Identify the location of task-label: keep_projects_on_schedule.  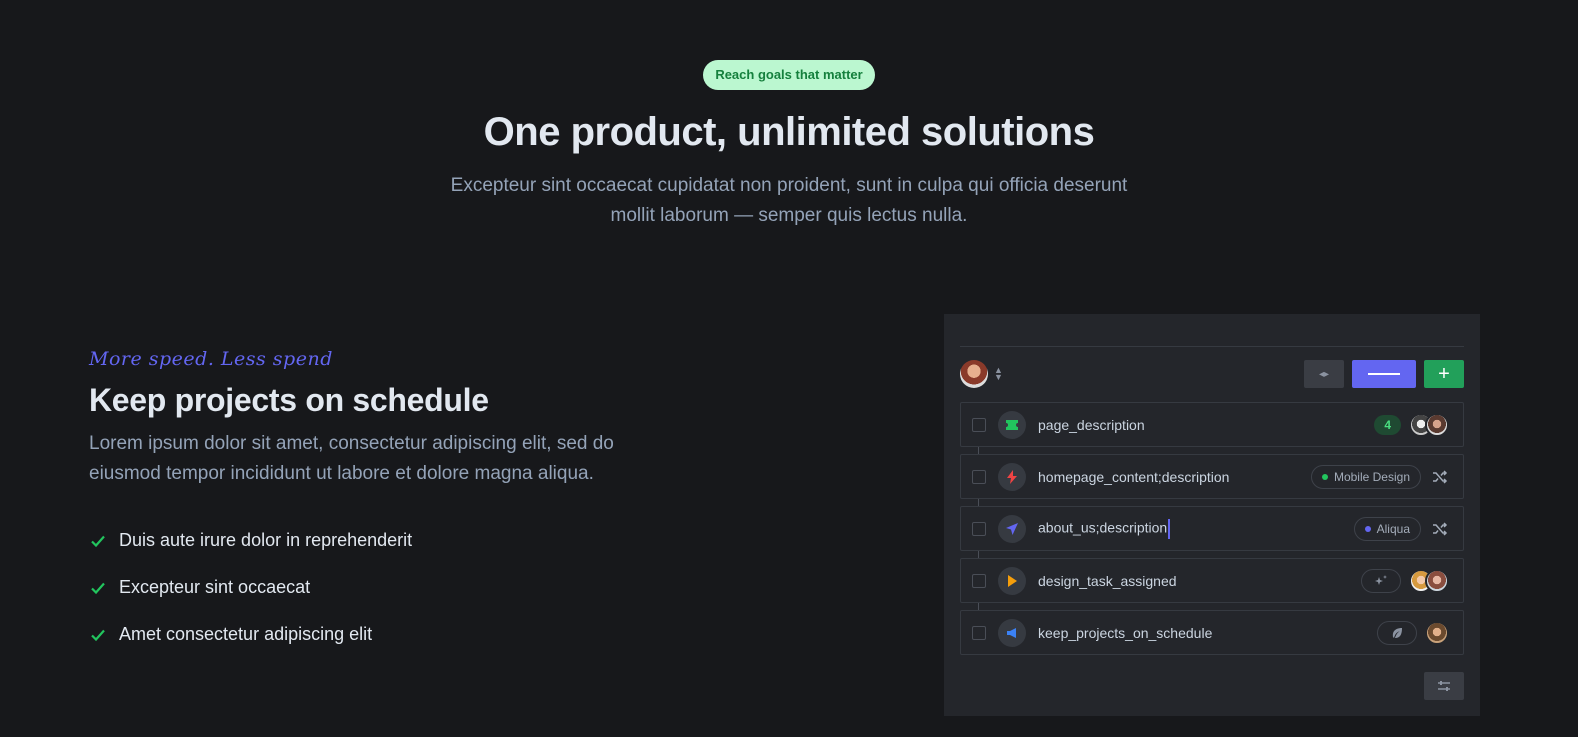
(1125, 632).